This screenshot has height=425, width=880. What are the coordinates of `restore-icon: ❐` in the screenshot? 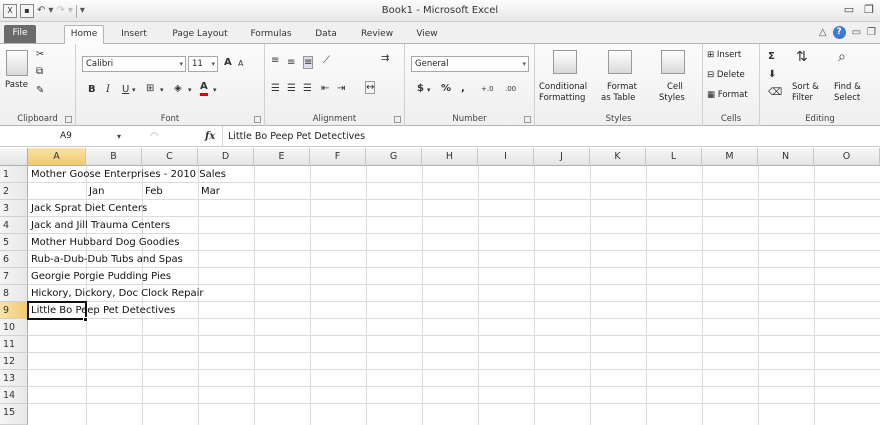 It's located at (869, 10).